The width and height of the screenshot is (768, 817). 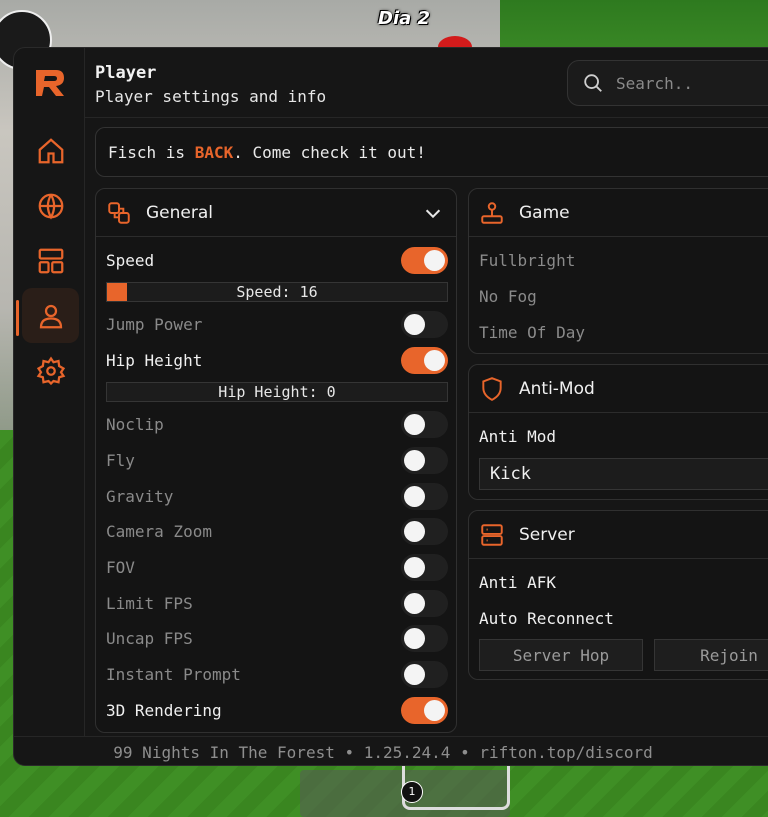 What do you see at coordinates (120, 460) in the screenshot?
I see `fly-label: Fly` at bounding box center [120, 460].